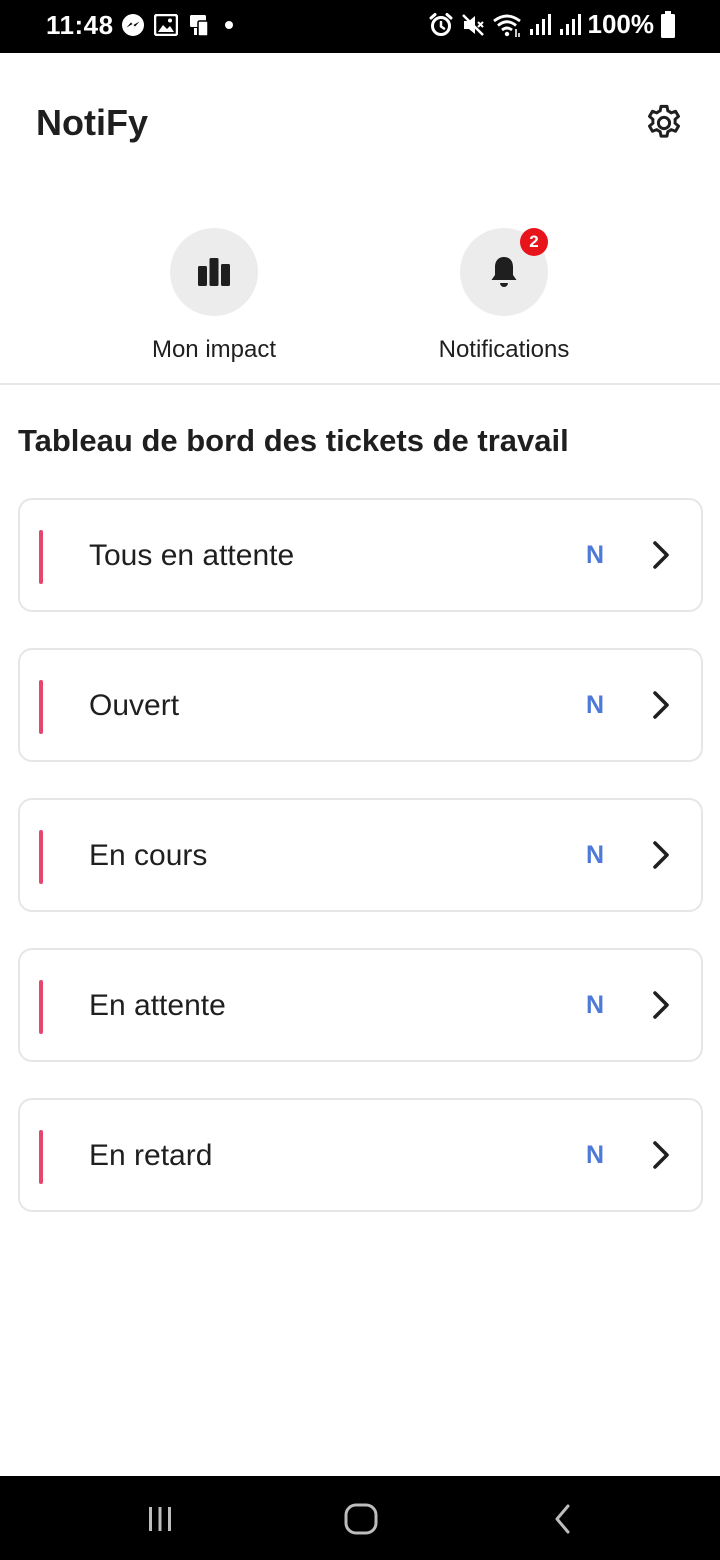 The width and height of the screenshot is (720, 1560). What do you see at coordinates (229, 25) in the screenshot?
I see `dot-icon` at bounding box center [229, 25].